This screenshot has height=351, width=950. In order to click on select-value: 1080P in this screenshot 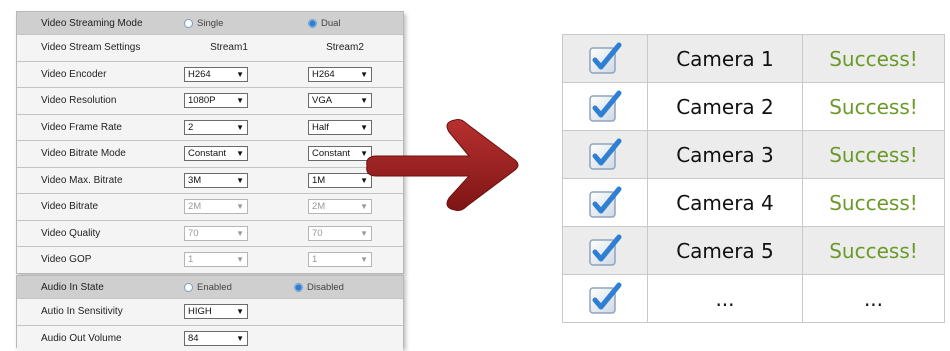, I will do `click(201, 100)`.